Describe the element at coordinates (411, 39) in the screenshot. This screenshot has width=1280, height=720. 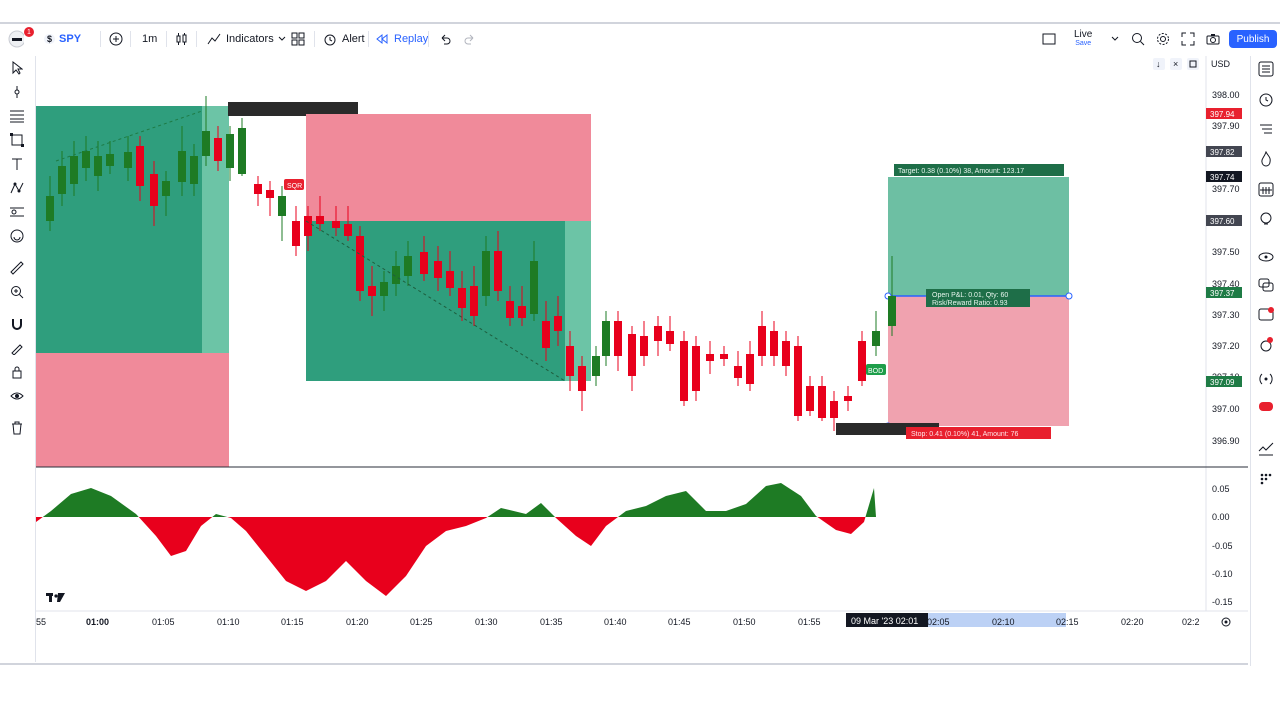
I see `replay-label: Replay` at that location.